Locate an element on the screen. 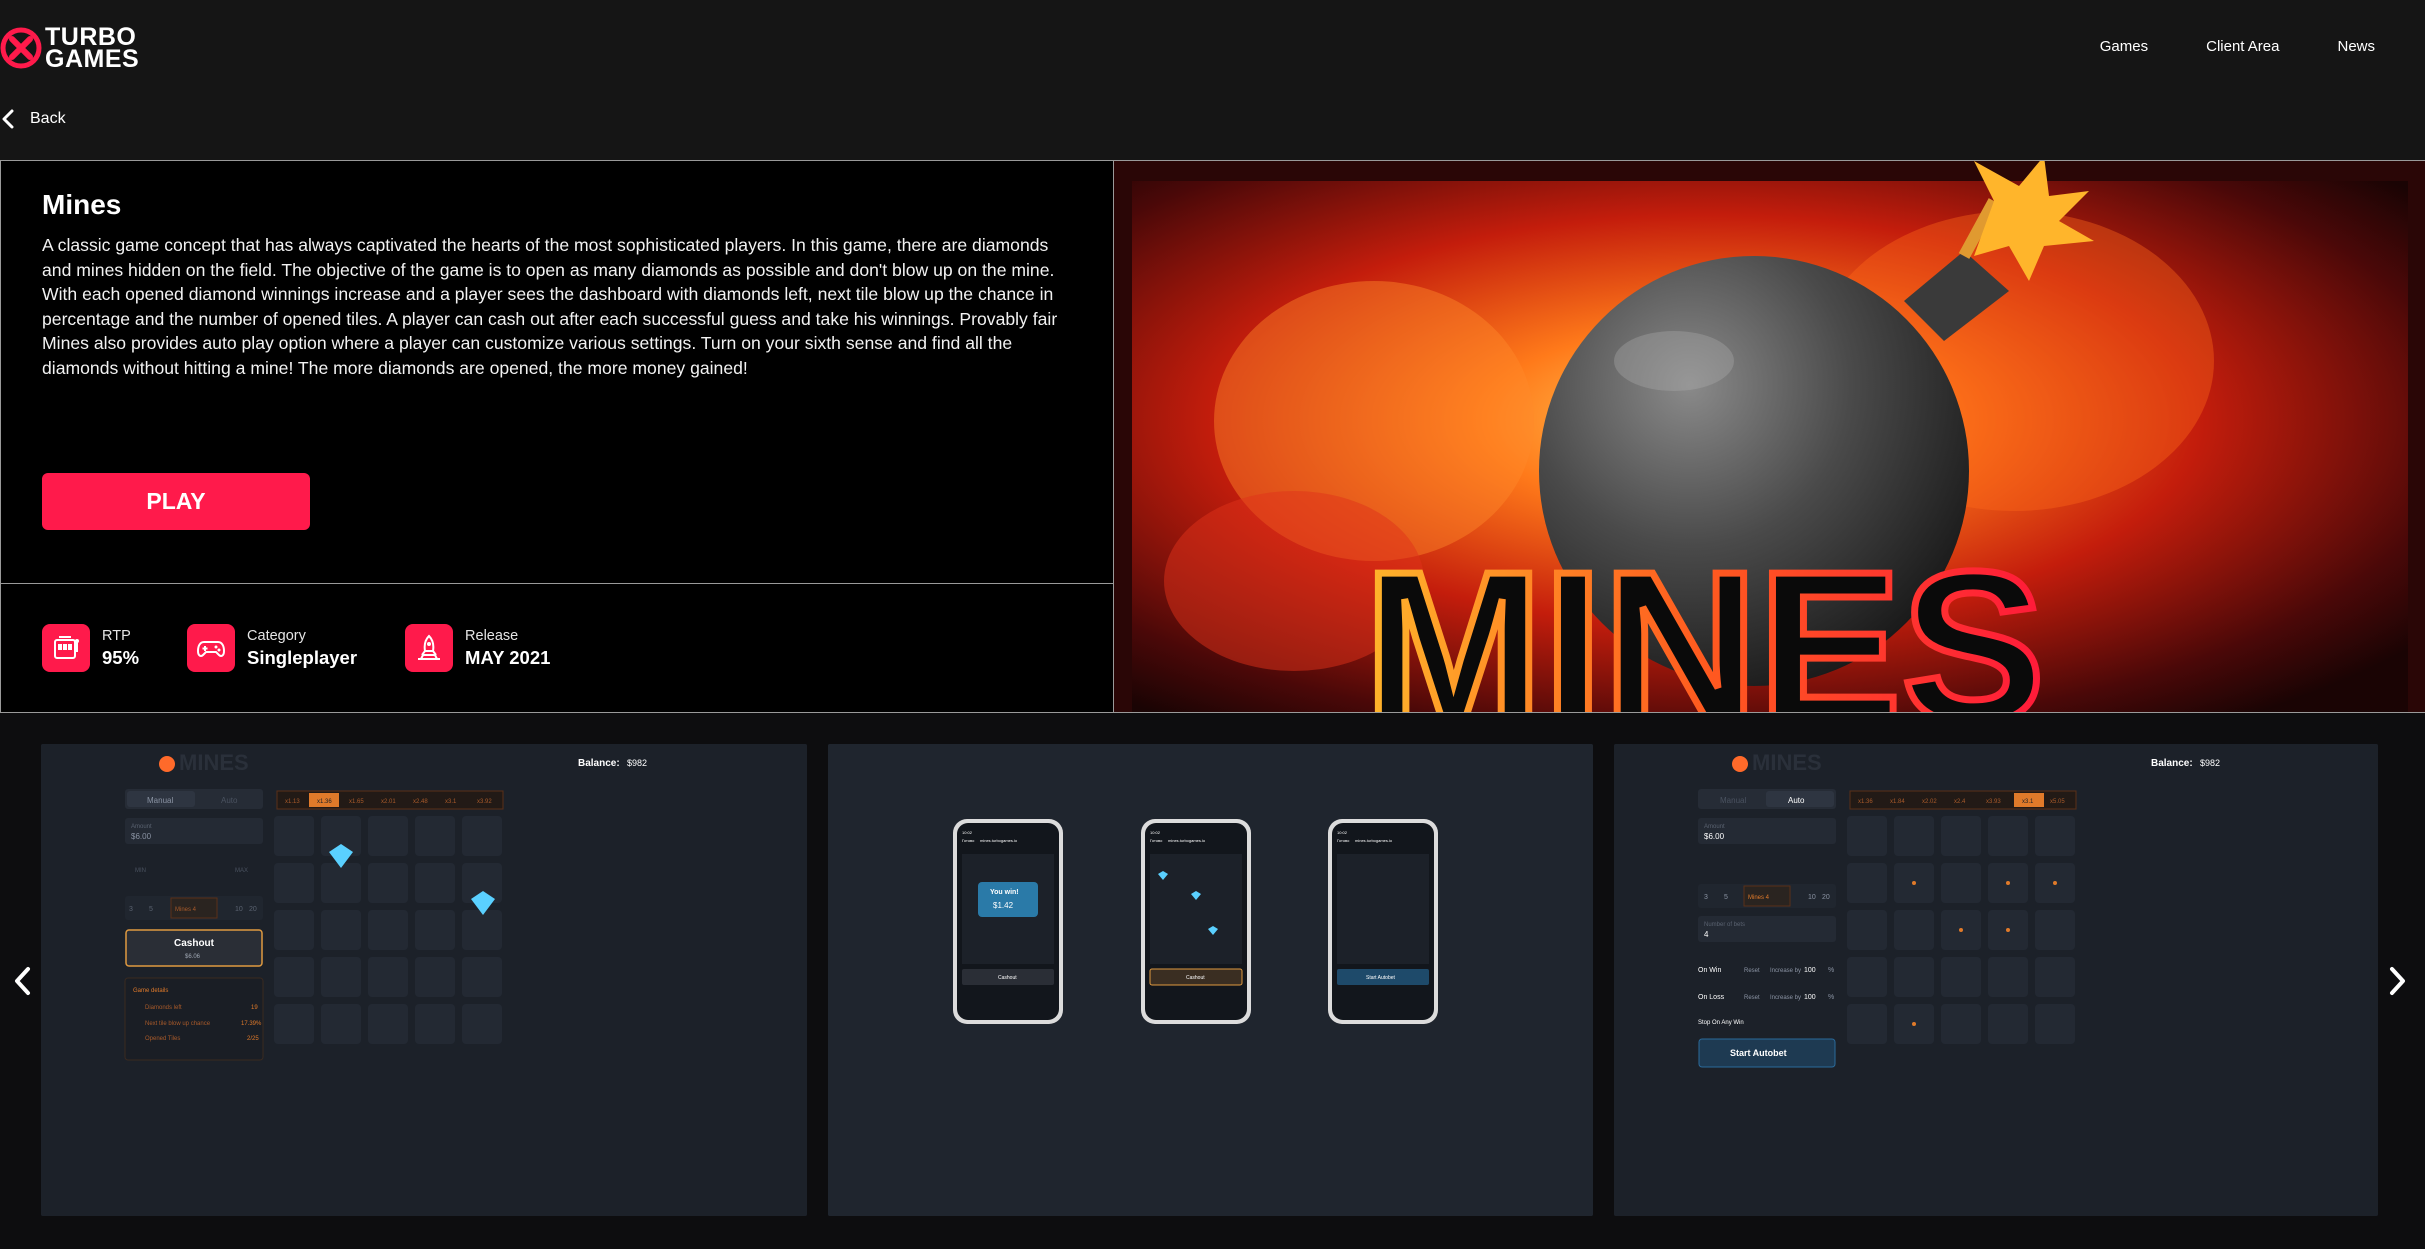 This screenshot has height=1249, width=2425. shot3-mult-6: x5.05 is located at coordinates (2057, 802).